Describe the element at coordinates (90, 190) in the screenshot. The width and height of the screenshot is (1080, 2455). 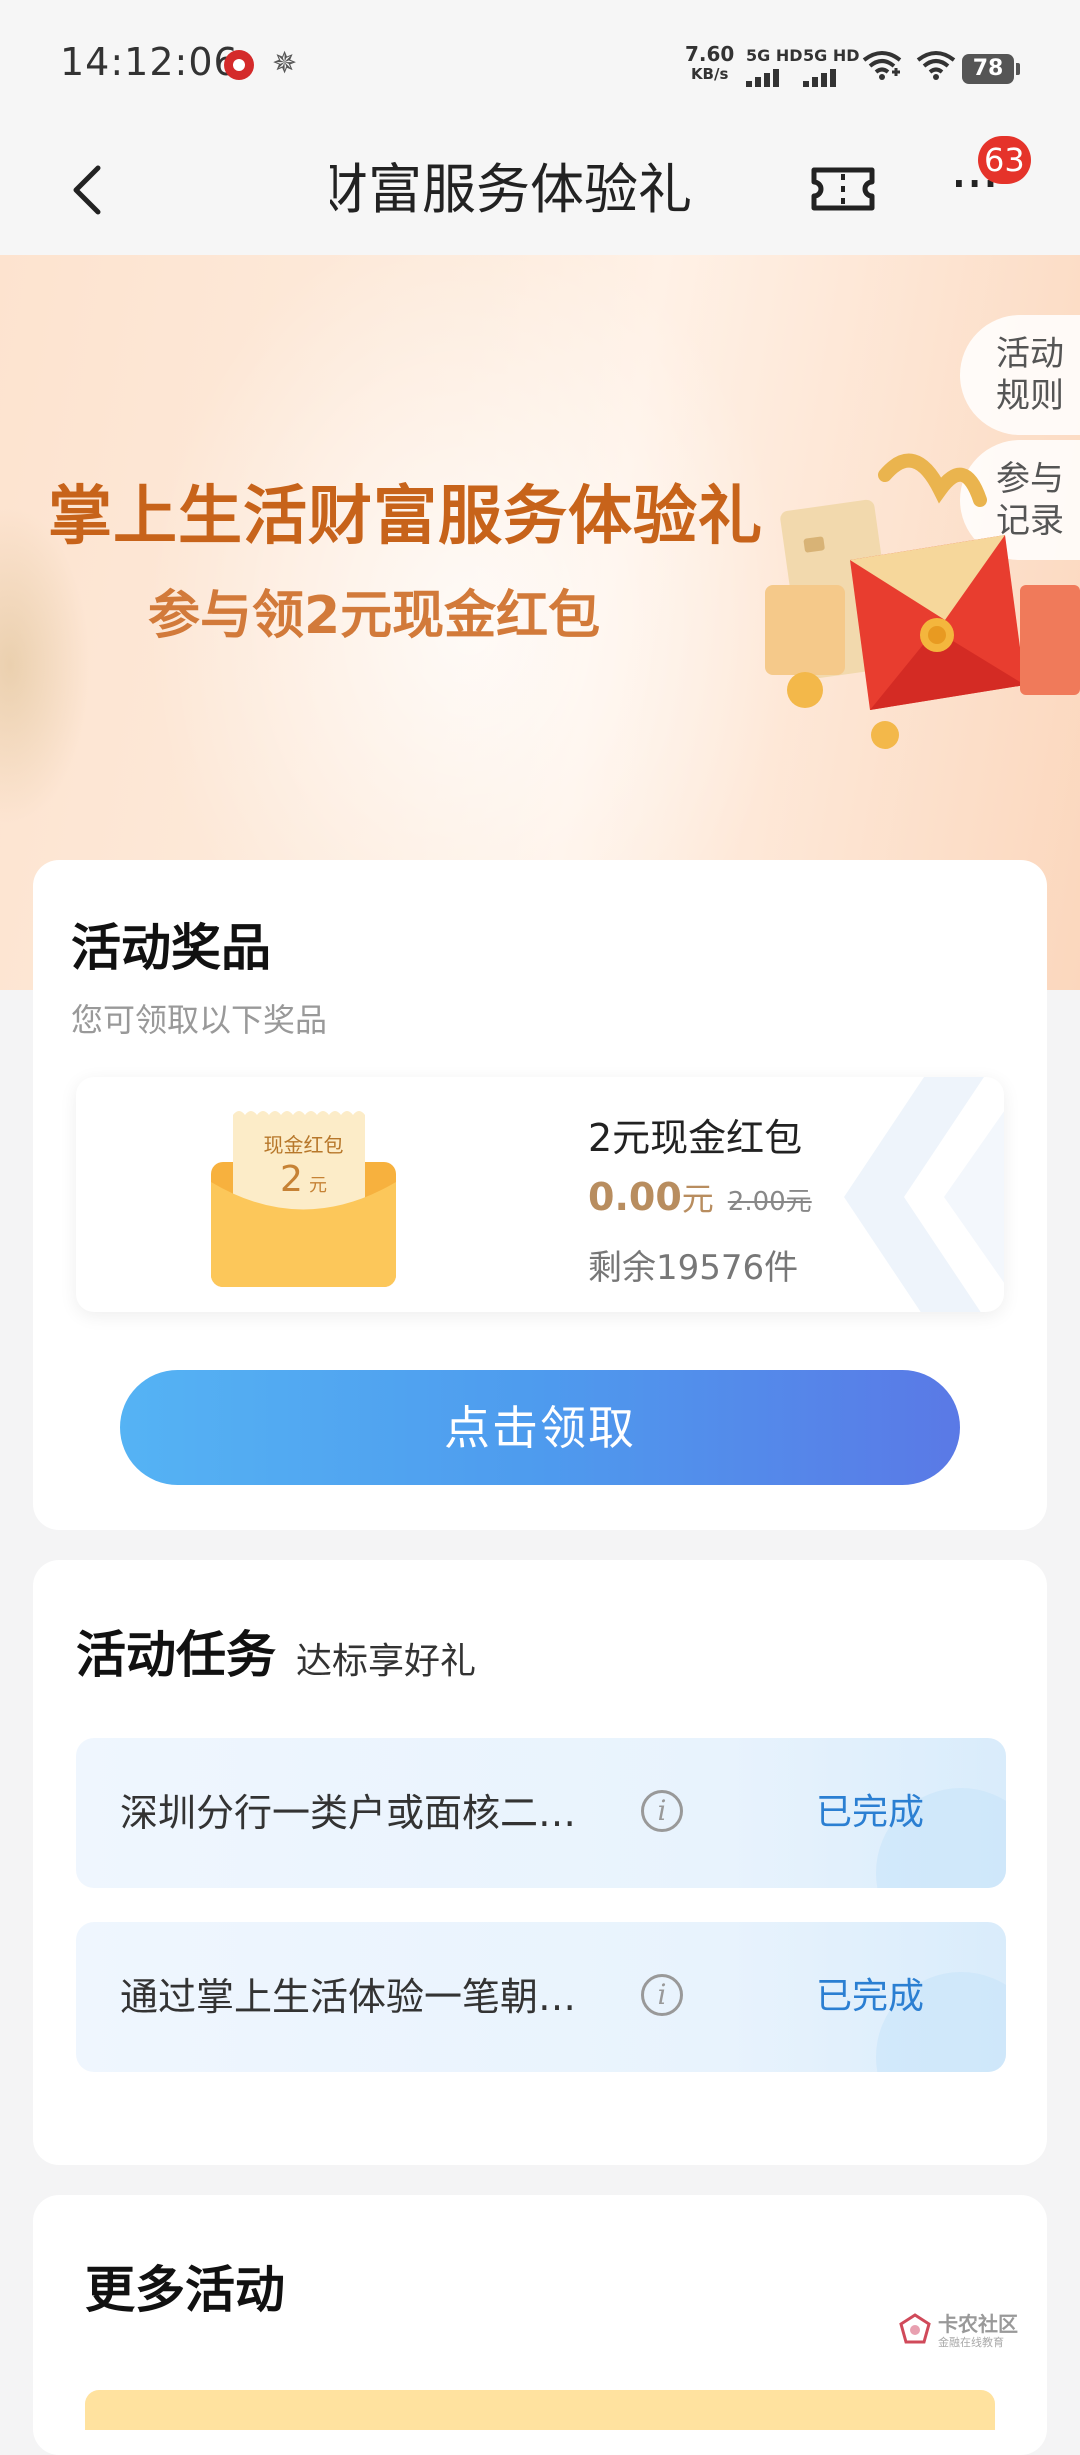
I see `back-arrow-icon` at that location.